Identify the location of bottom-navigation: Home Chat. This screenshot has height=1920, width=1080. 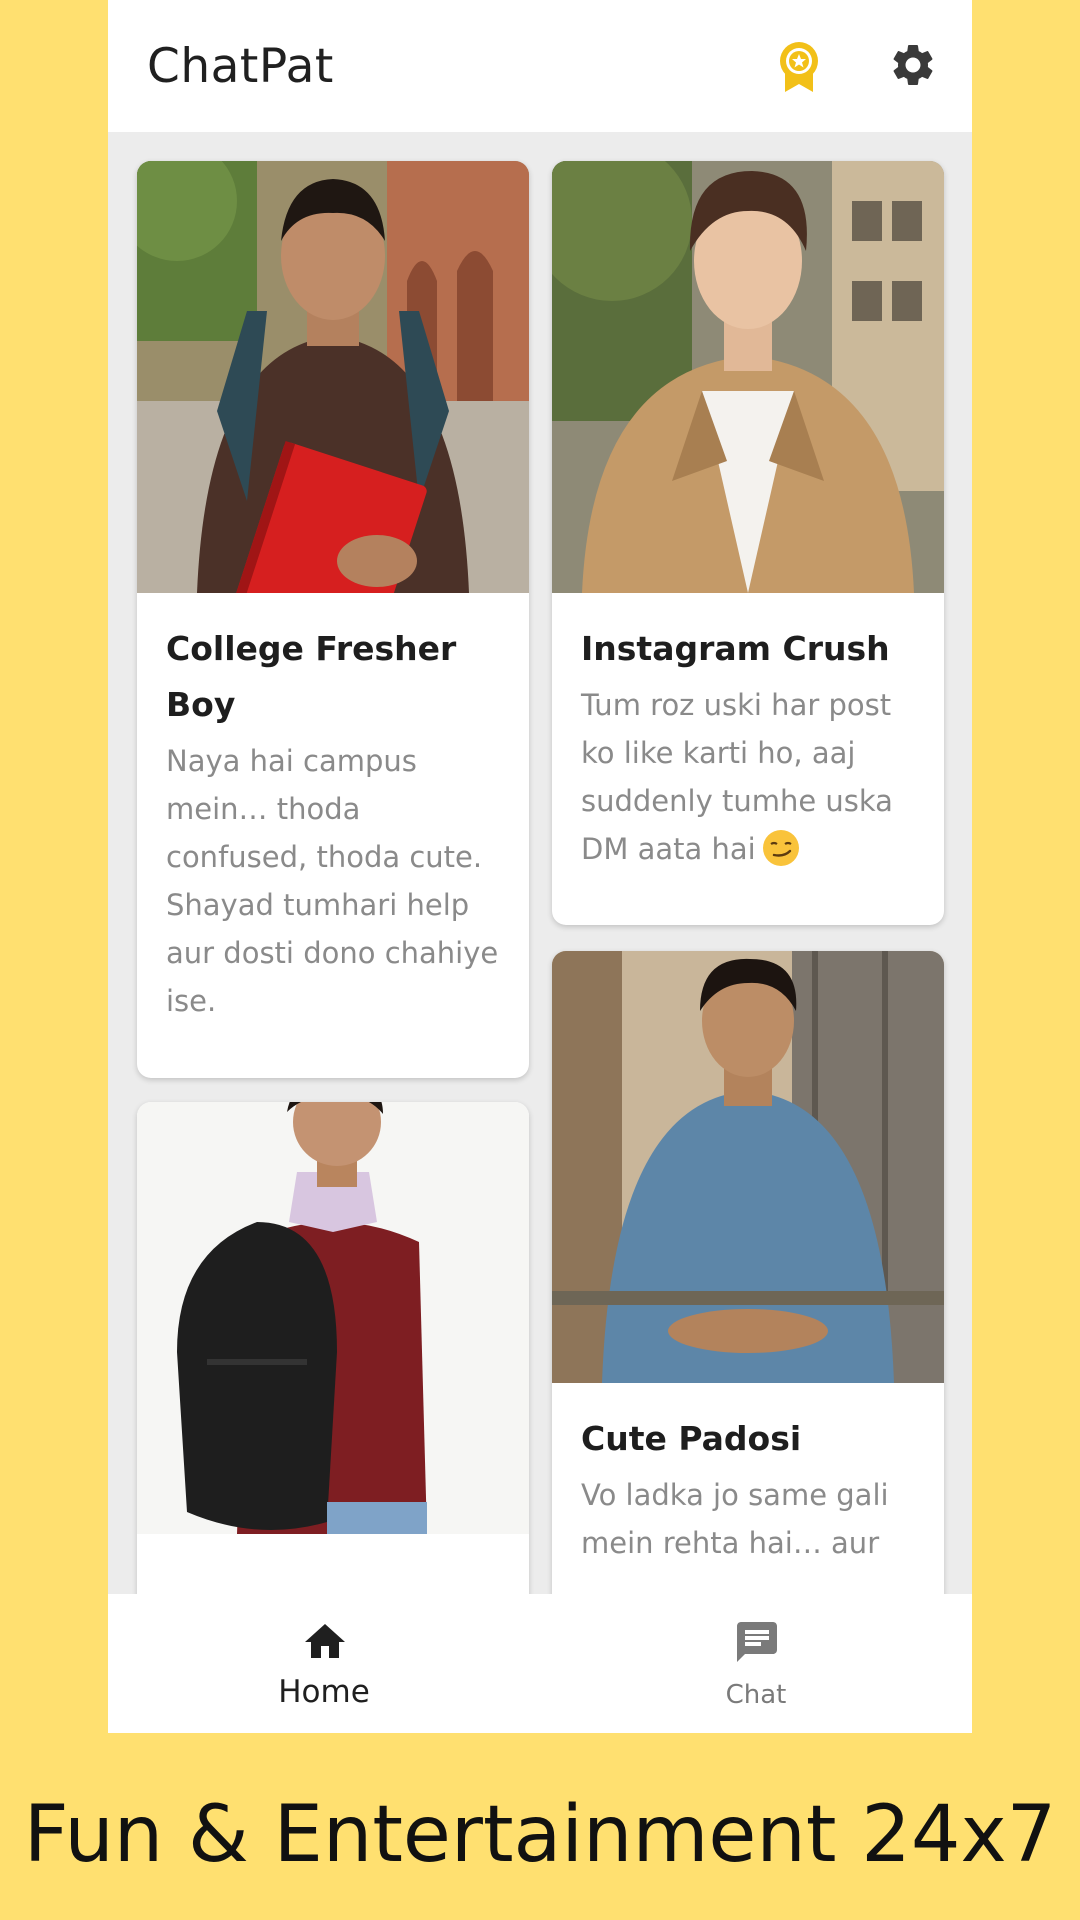
(540, 1663).